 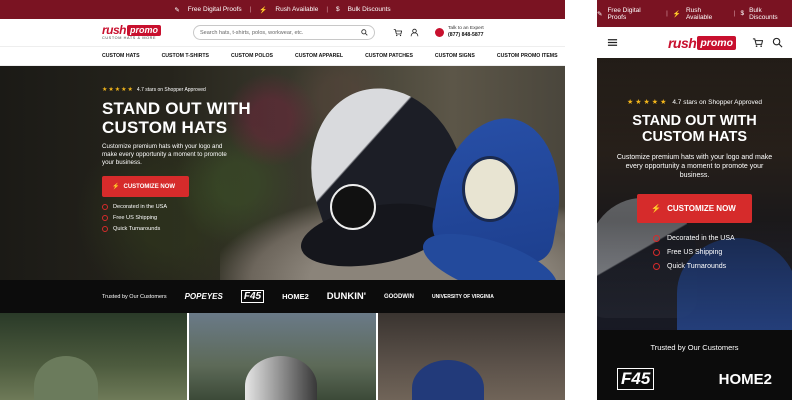 What do you see at coordinates (694, 365) in the screenshot?
I see `mobile-trusted-customers: Trusted by Our Customers F45 HOME2` at bounding box center [694, 365].